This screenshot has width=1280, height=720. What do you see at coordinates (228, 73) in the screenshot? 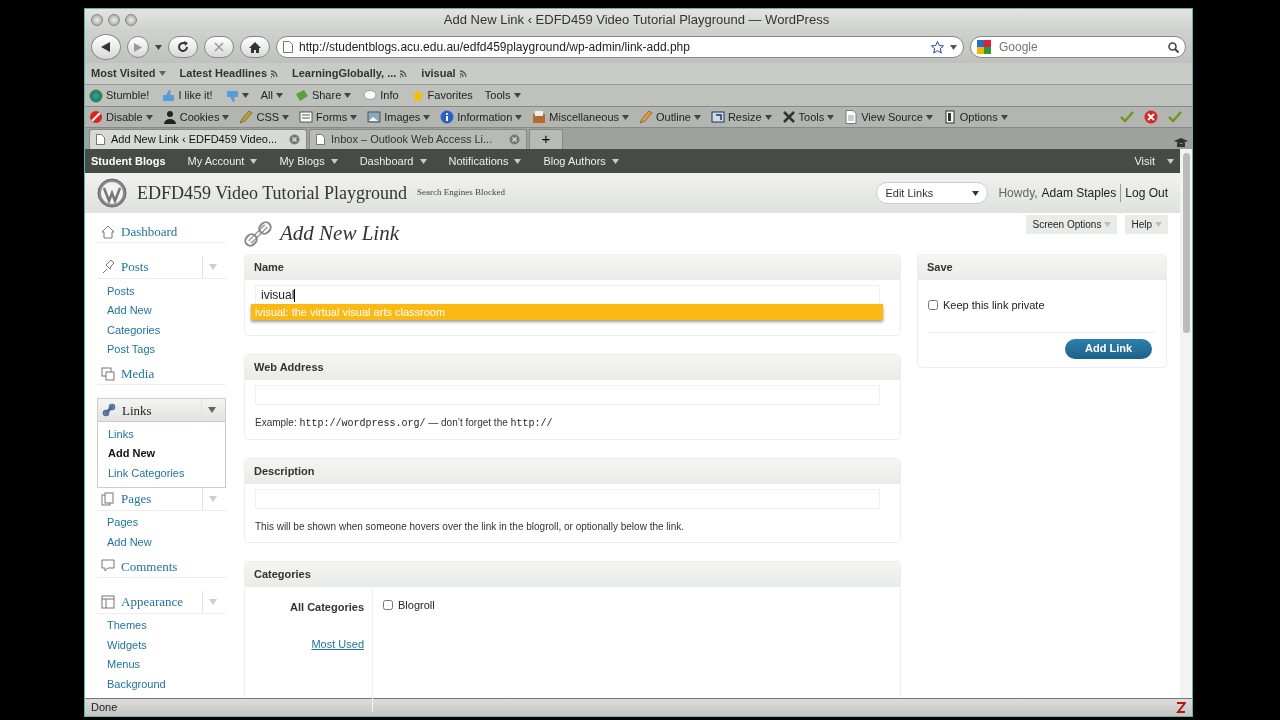
I see `bookmark: Latest Headlines` at bounding box center [228, 73].